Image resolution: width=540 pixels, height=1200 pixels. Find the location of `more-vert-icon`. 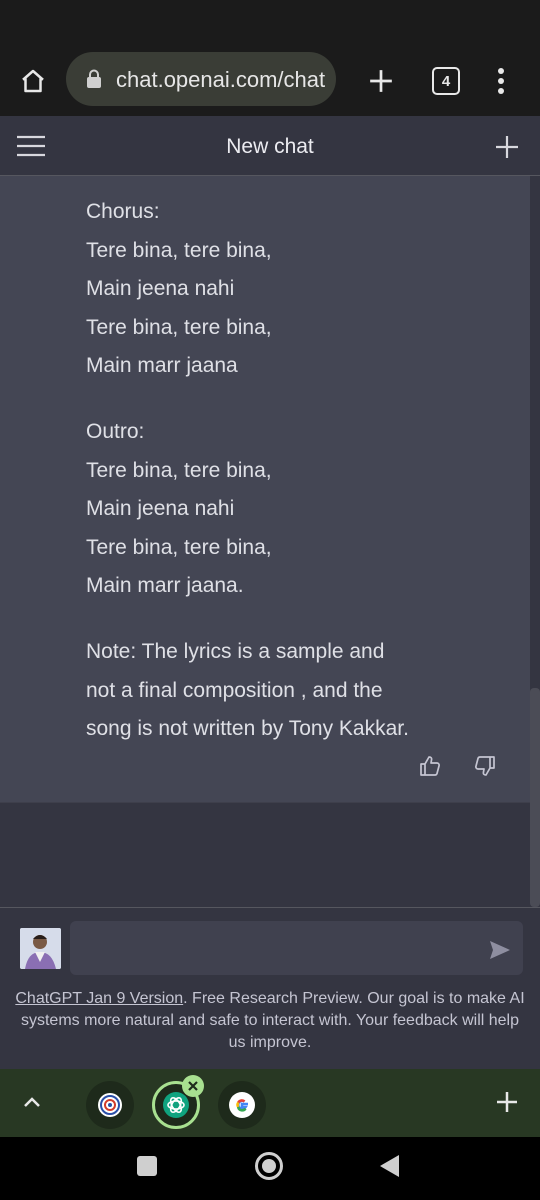

more-vert-icon is located at coordinates (501, 81).